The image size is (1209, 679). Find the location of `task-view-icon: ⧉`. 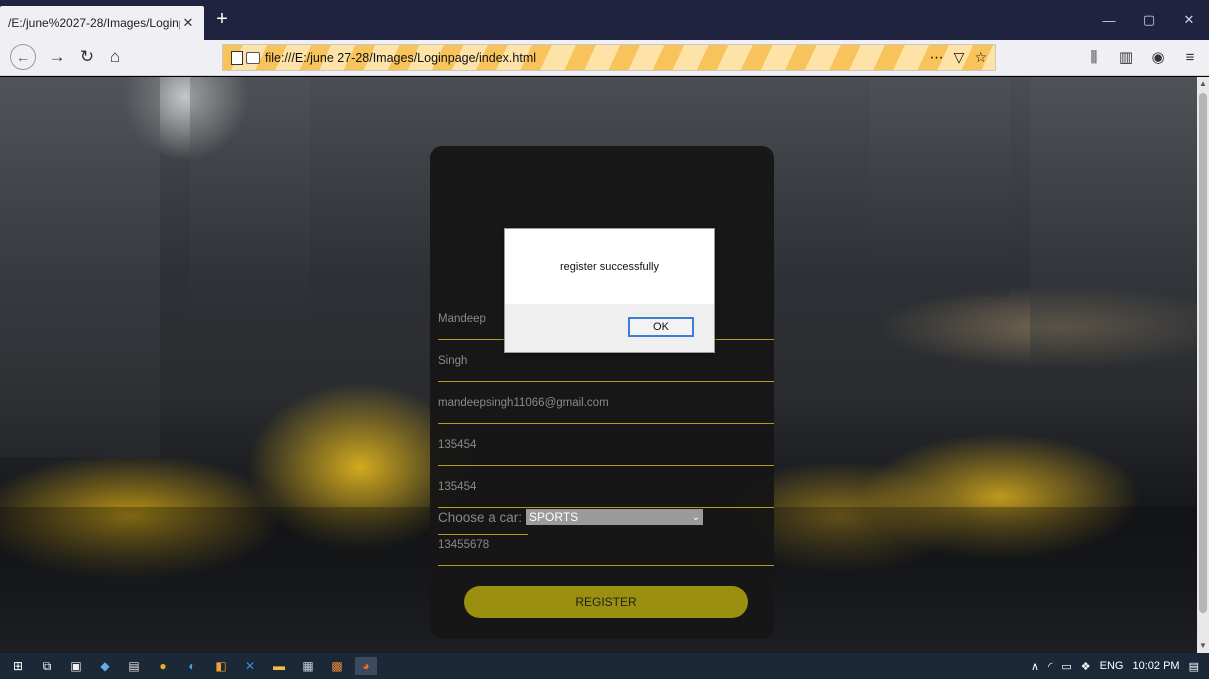

task-view-icon: ⧉ is located at coordinates (47, 666).